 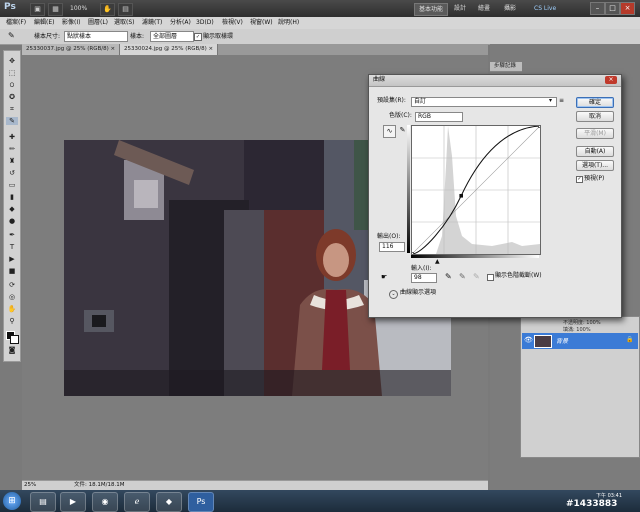 I want to click on black-eyedropper-icon: ✎, so click(x=448, y=276).